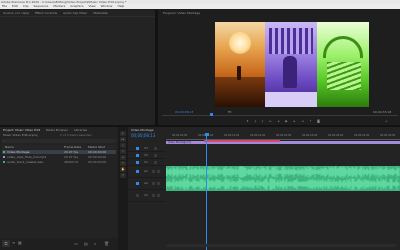 The image size is (400, 250). I want to click on audio-waveform, so click(283, 178).